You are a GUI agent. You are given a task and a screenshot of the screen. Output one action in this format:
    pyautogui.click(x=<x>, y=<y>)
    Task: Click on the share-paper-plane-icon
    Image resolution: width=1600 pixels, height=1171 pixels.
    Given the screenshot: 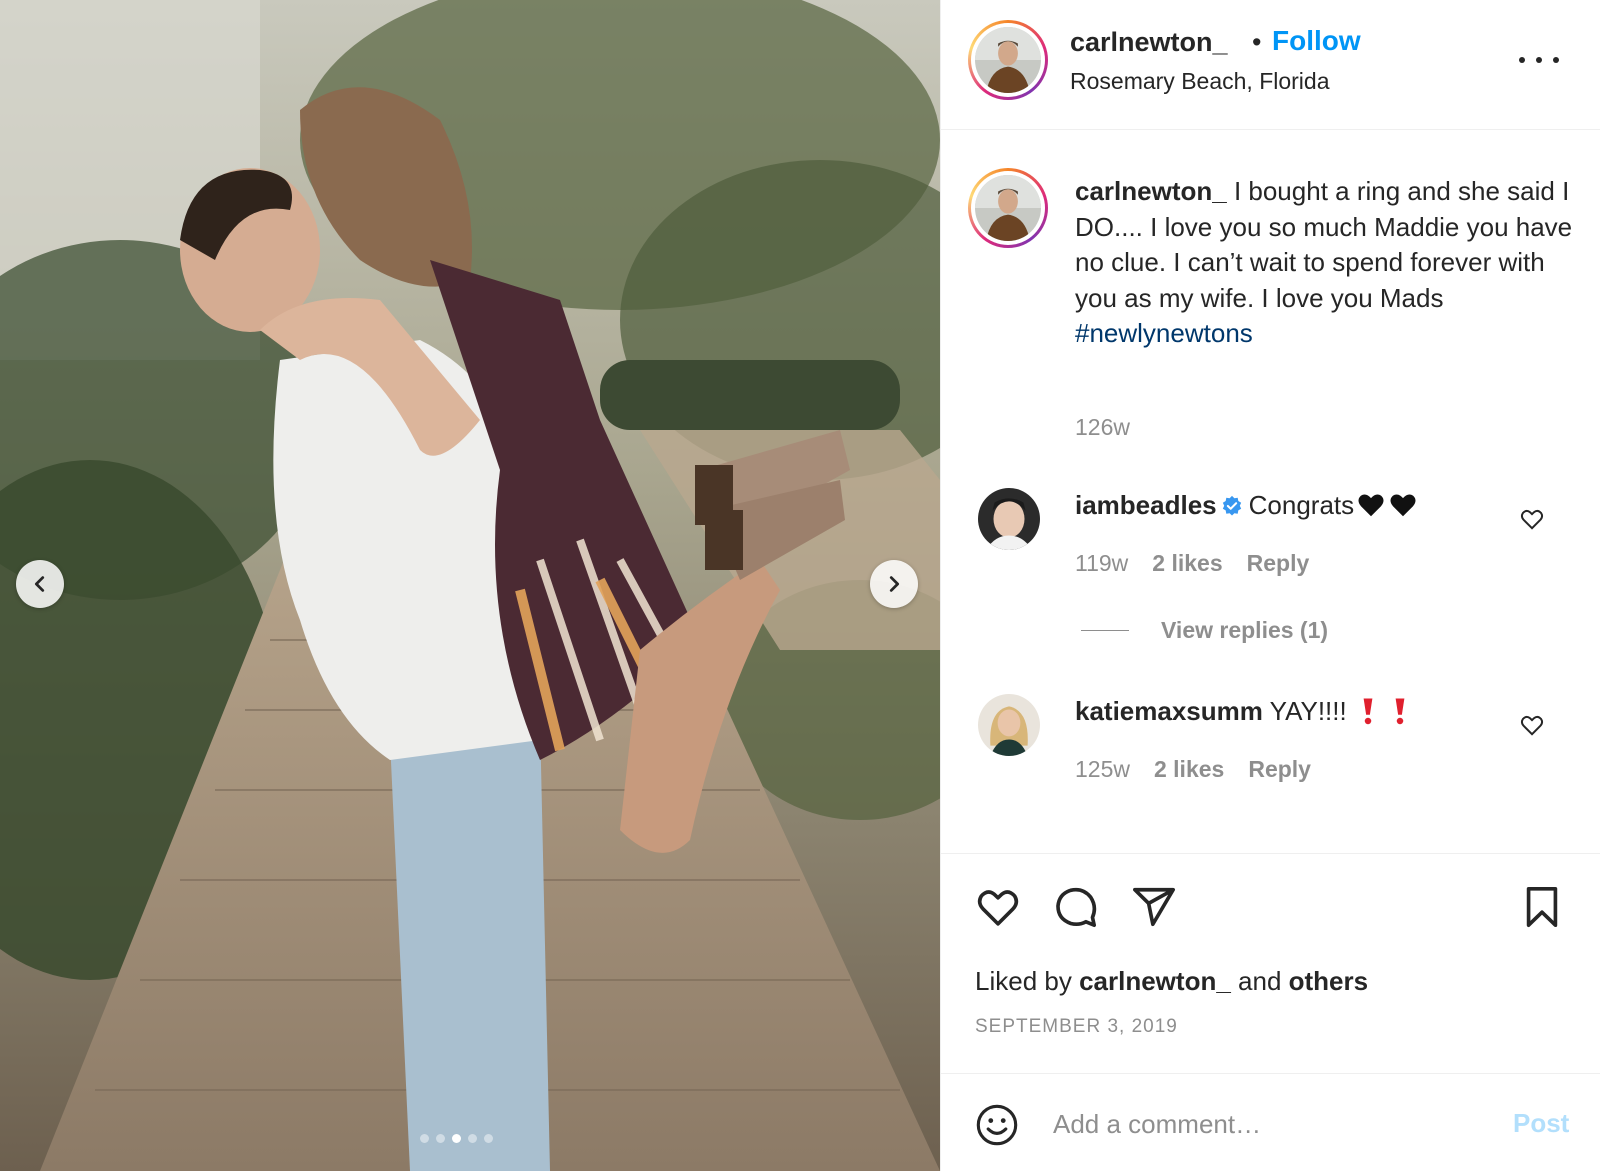 What is the action you would take?
    pyautogui.click(x=1154, y=907)
    